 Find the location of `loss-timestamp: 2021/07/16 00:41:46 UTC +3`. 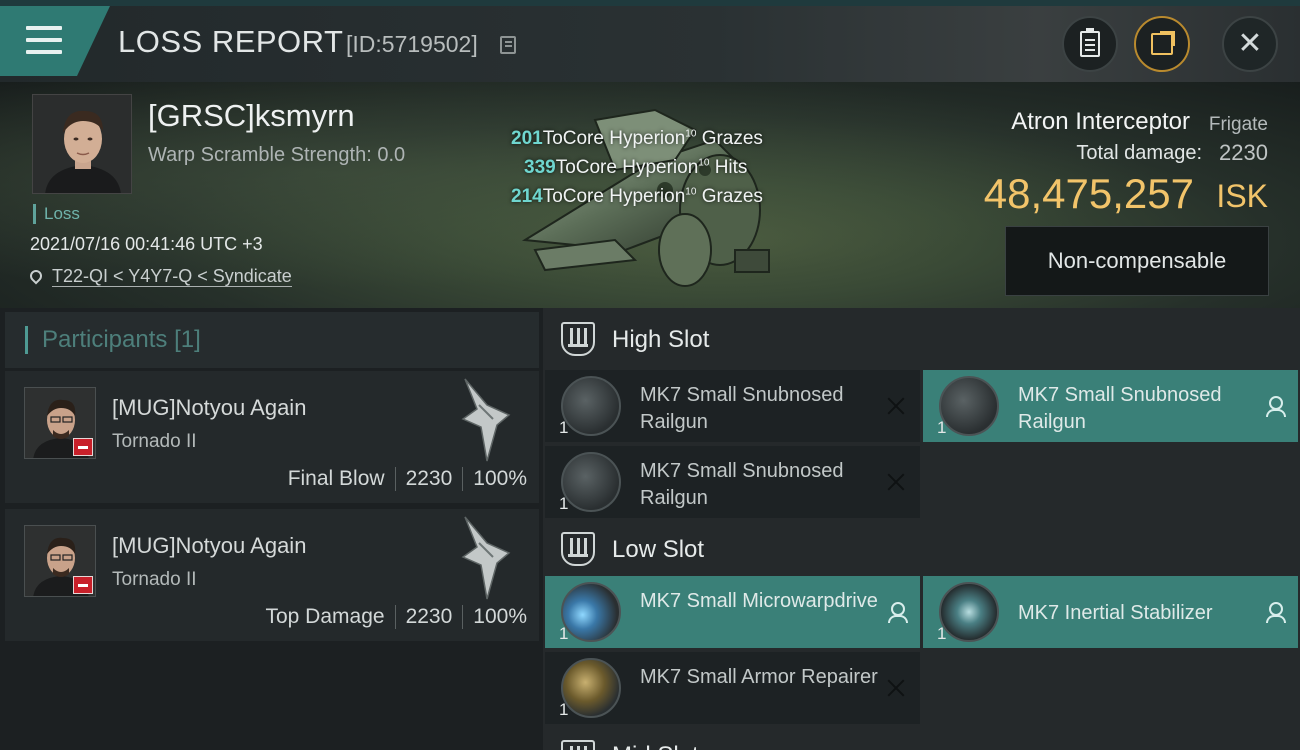

loss-timestamp: 2021/07/16 00:41:46 UTC +3 is located at coordinates (146, 244).